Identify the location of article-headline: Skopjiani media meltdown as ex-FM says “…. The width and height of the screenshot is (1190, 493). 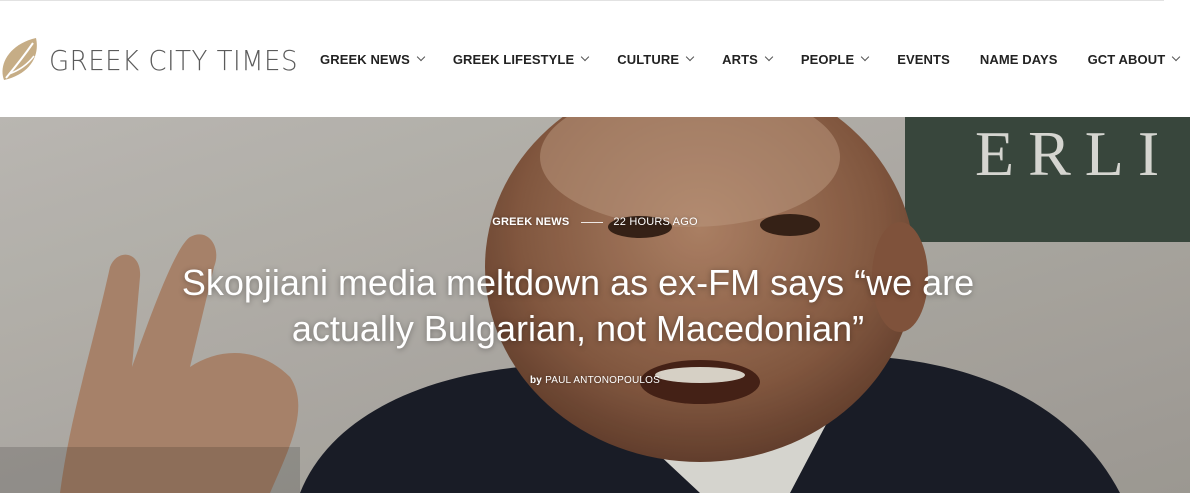
(578, 306).